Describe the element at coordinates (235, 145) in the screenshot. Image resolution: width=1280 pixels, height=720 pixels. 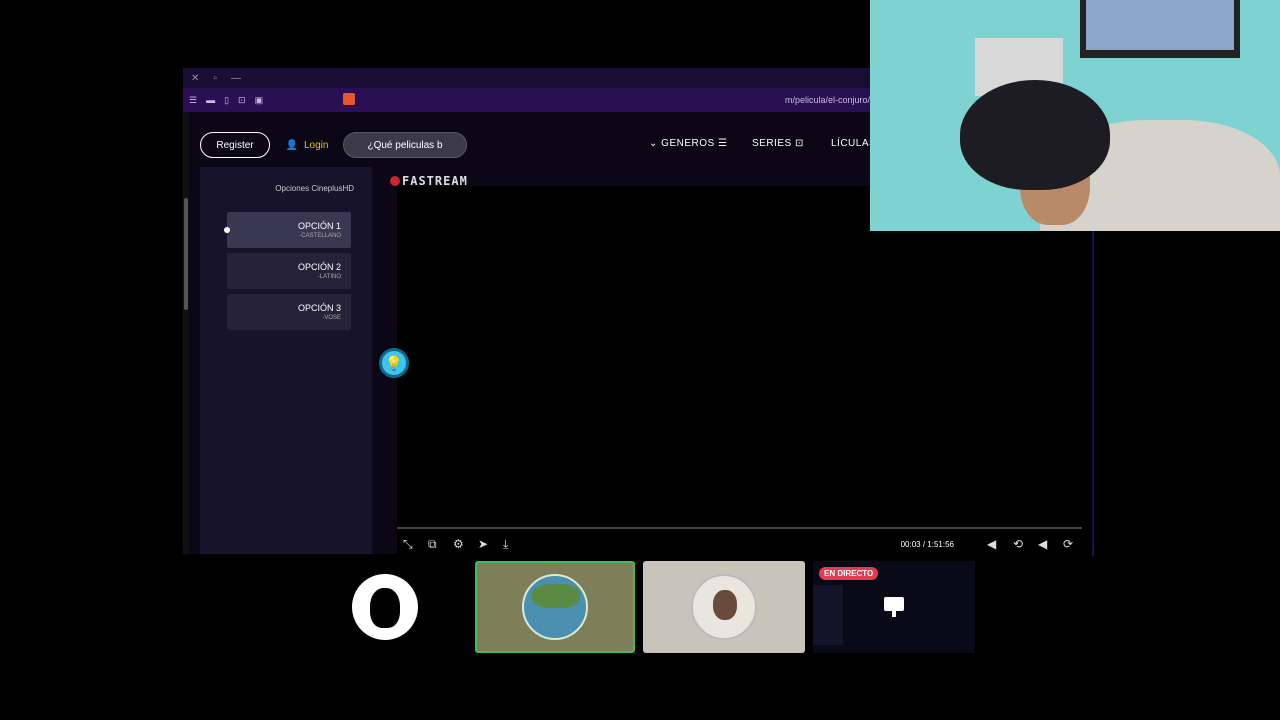
I see `register-button: Register` at that location.